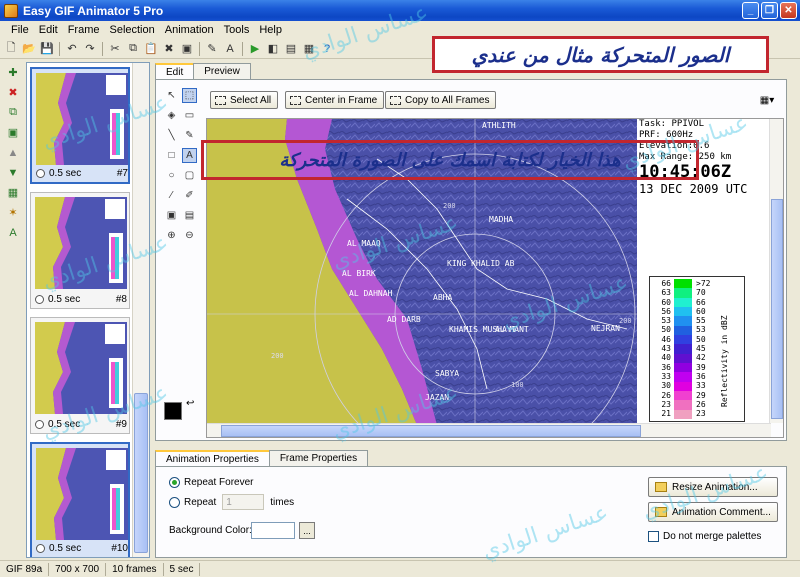 This screenshot has height=577, width=800. I want to click on place-label: AL MANT, so click(512, 329).